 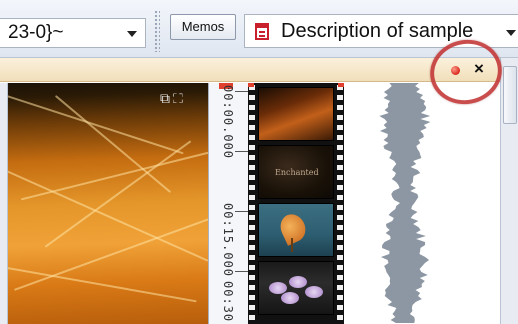 I want to click on popout-icon: ⧉, so click(x=166, y=98).